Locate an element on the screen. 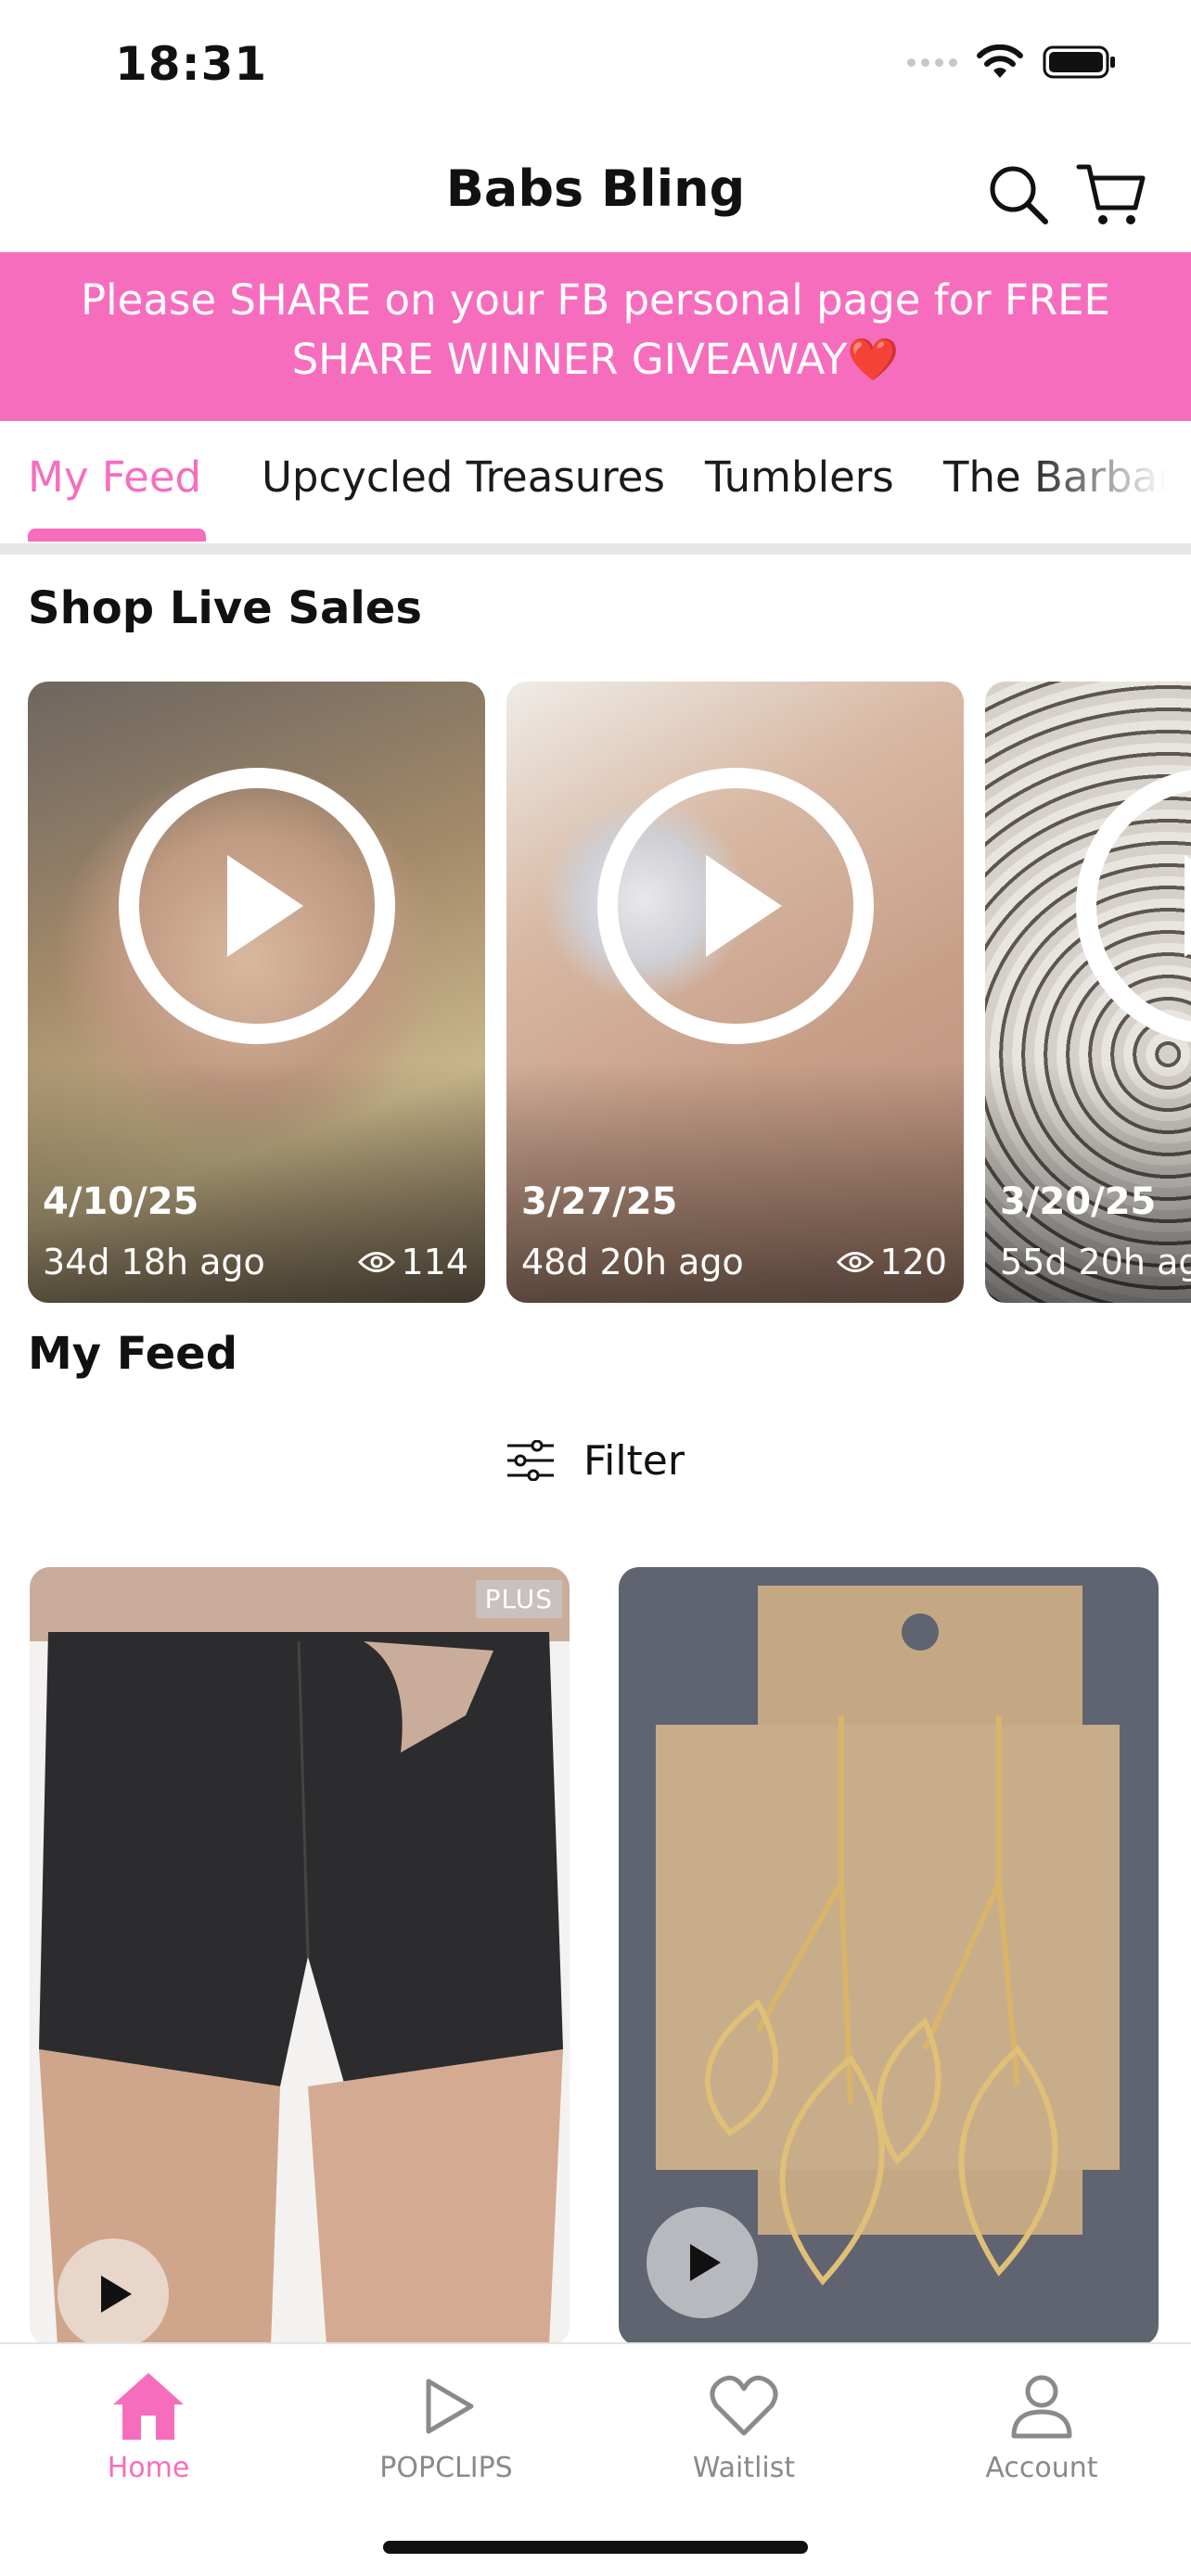 This screenshot has height=2576, width=1191. plus-badge: PLUS is located at coordinates (519, 1599).